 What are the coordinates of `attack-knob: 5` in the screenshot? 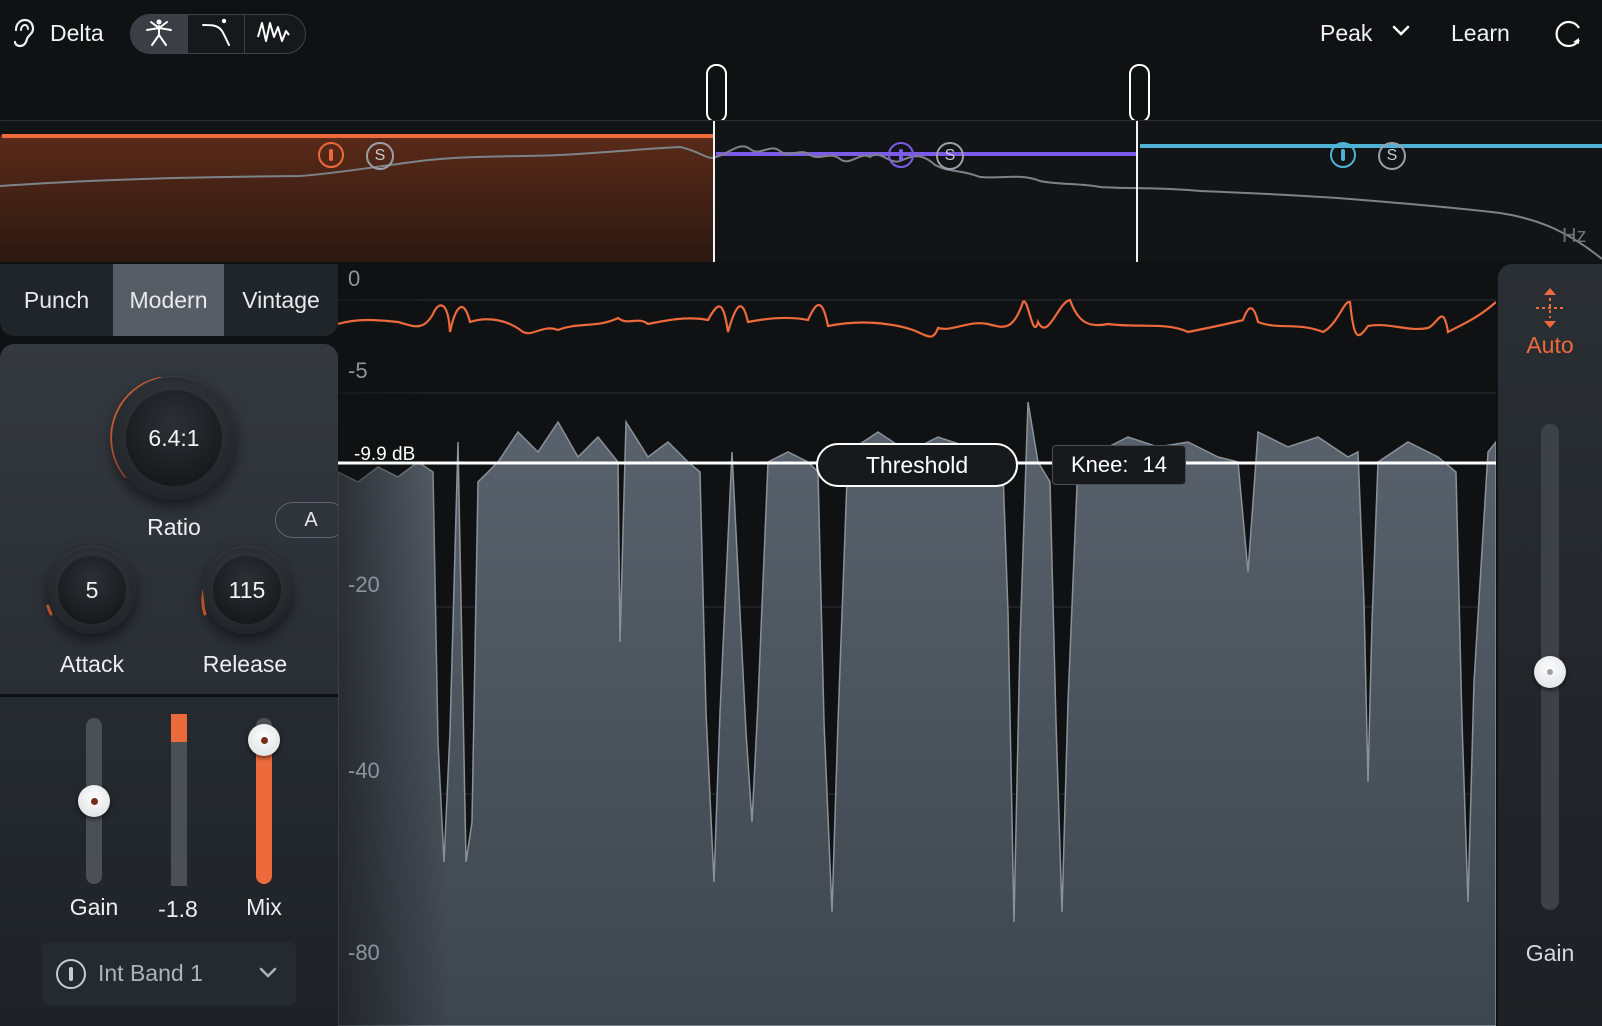 It's located at (92, 590).